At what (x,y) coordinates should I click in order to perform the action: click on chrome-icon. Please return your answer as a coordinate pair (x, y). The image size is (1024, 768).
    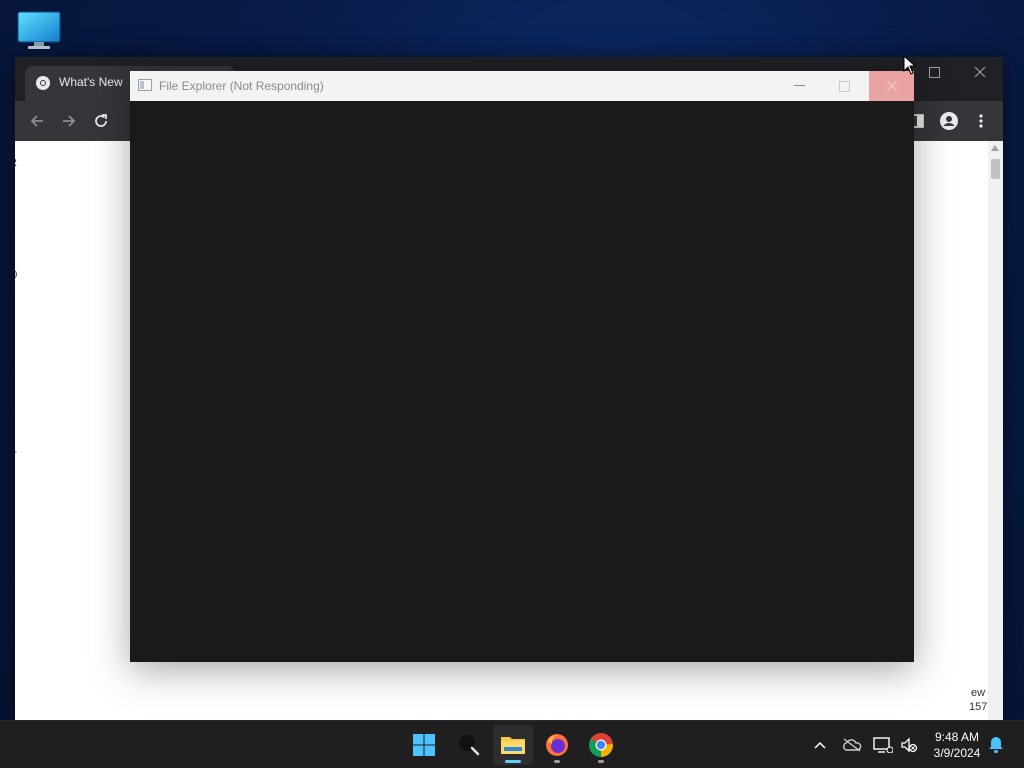
    Looking at the image, I should click on (601, 745).